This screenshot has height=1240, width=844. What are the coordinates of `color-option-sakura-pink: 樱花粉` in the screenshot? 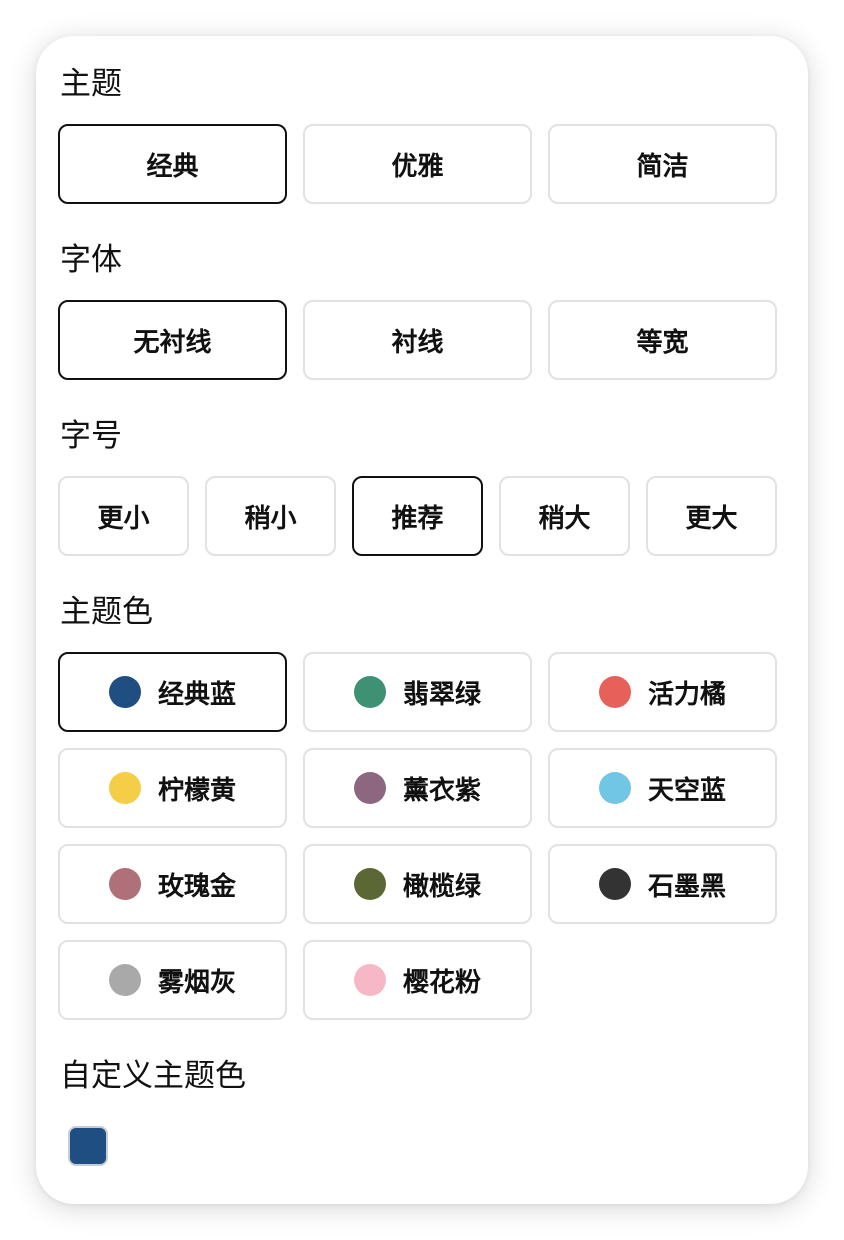 It's located at (417, 980).